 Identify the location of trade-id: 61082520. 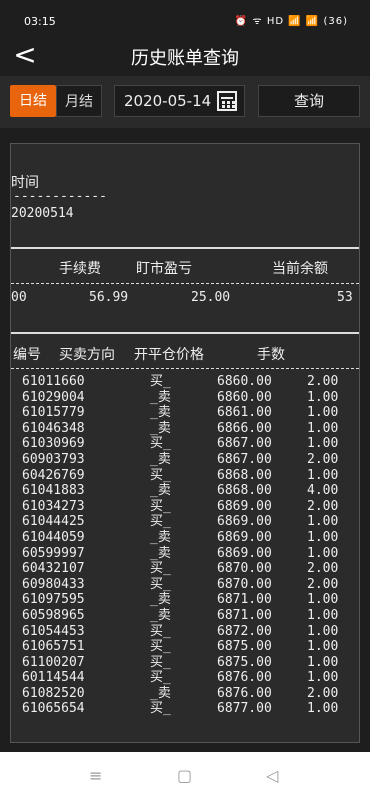
(53, 693).